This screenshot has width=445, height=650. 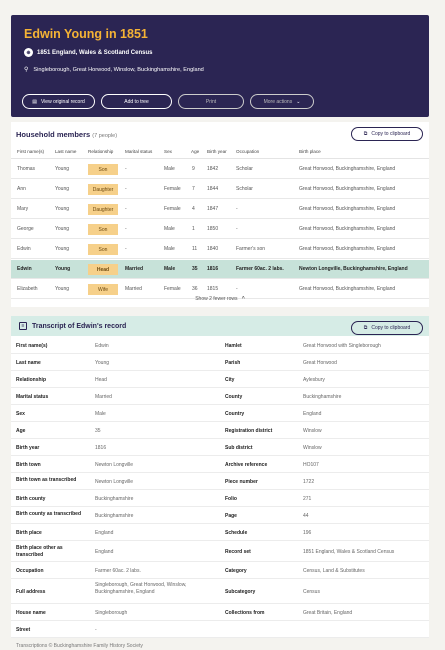 I want to click on cell-age: 4, so click(x=193, y=209).